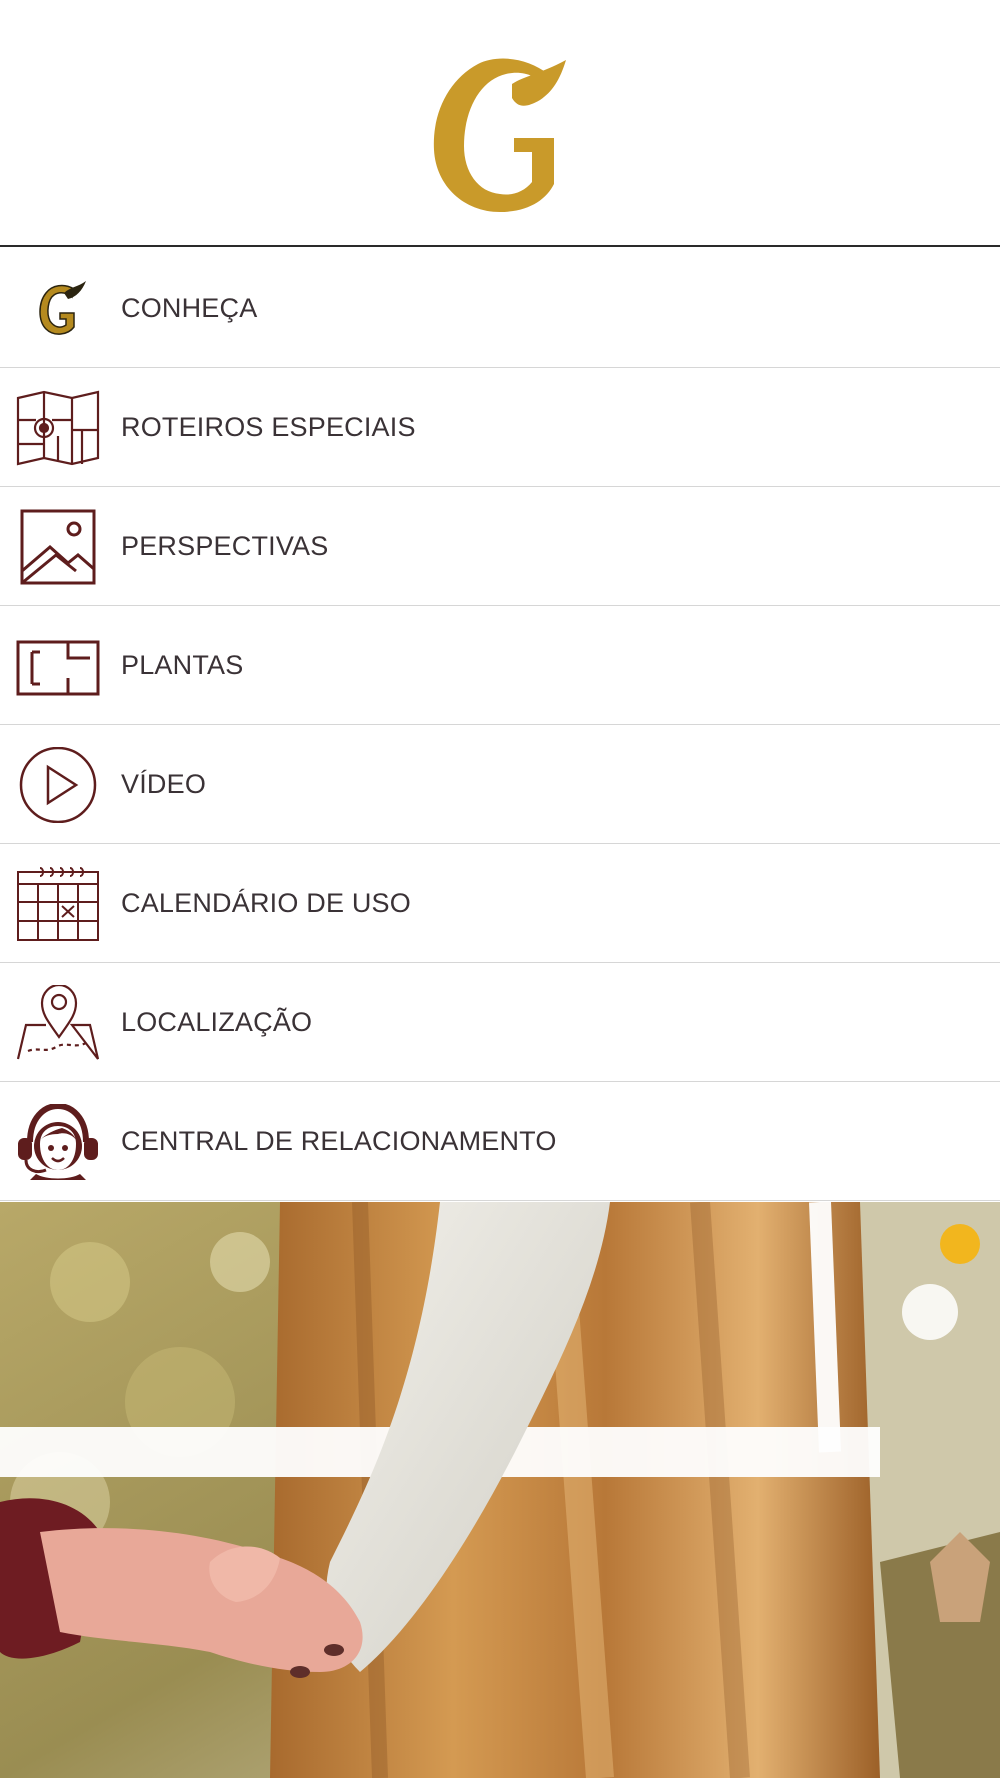 Image resolution: width=1000 pixels, height=1778 pixels. I want to click on menu-item-video: VÍDEO, so click(500, 784).